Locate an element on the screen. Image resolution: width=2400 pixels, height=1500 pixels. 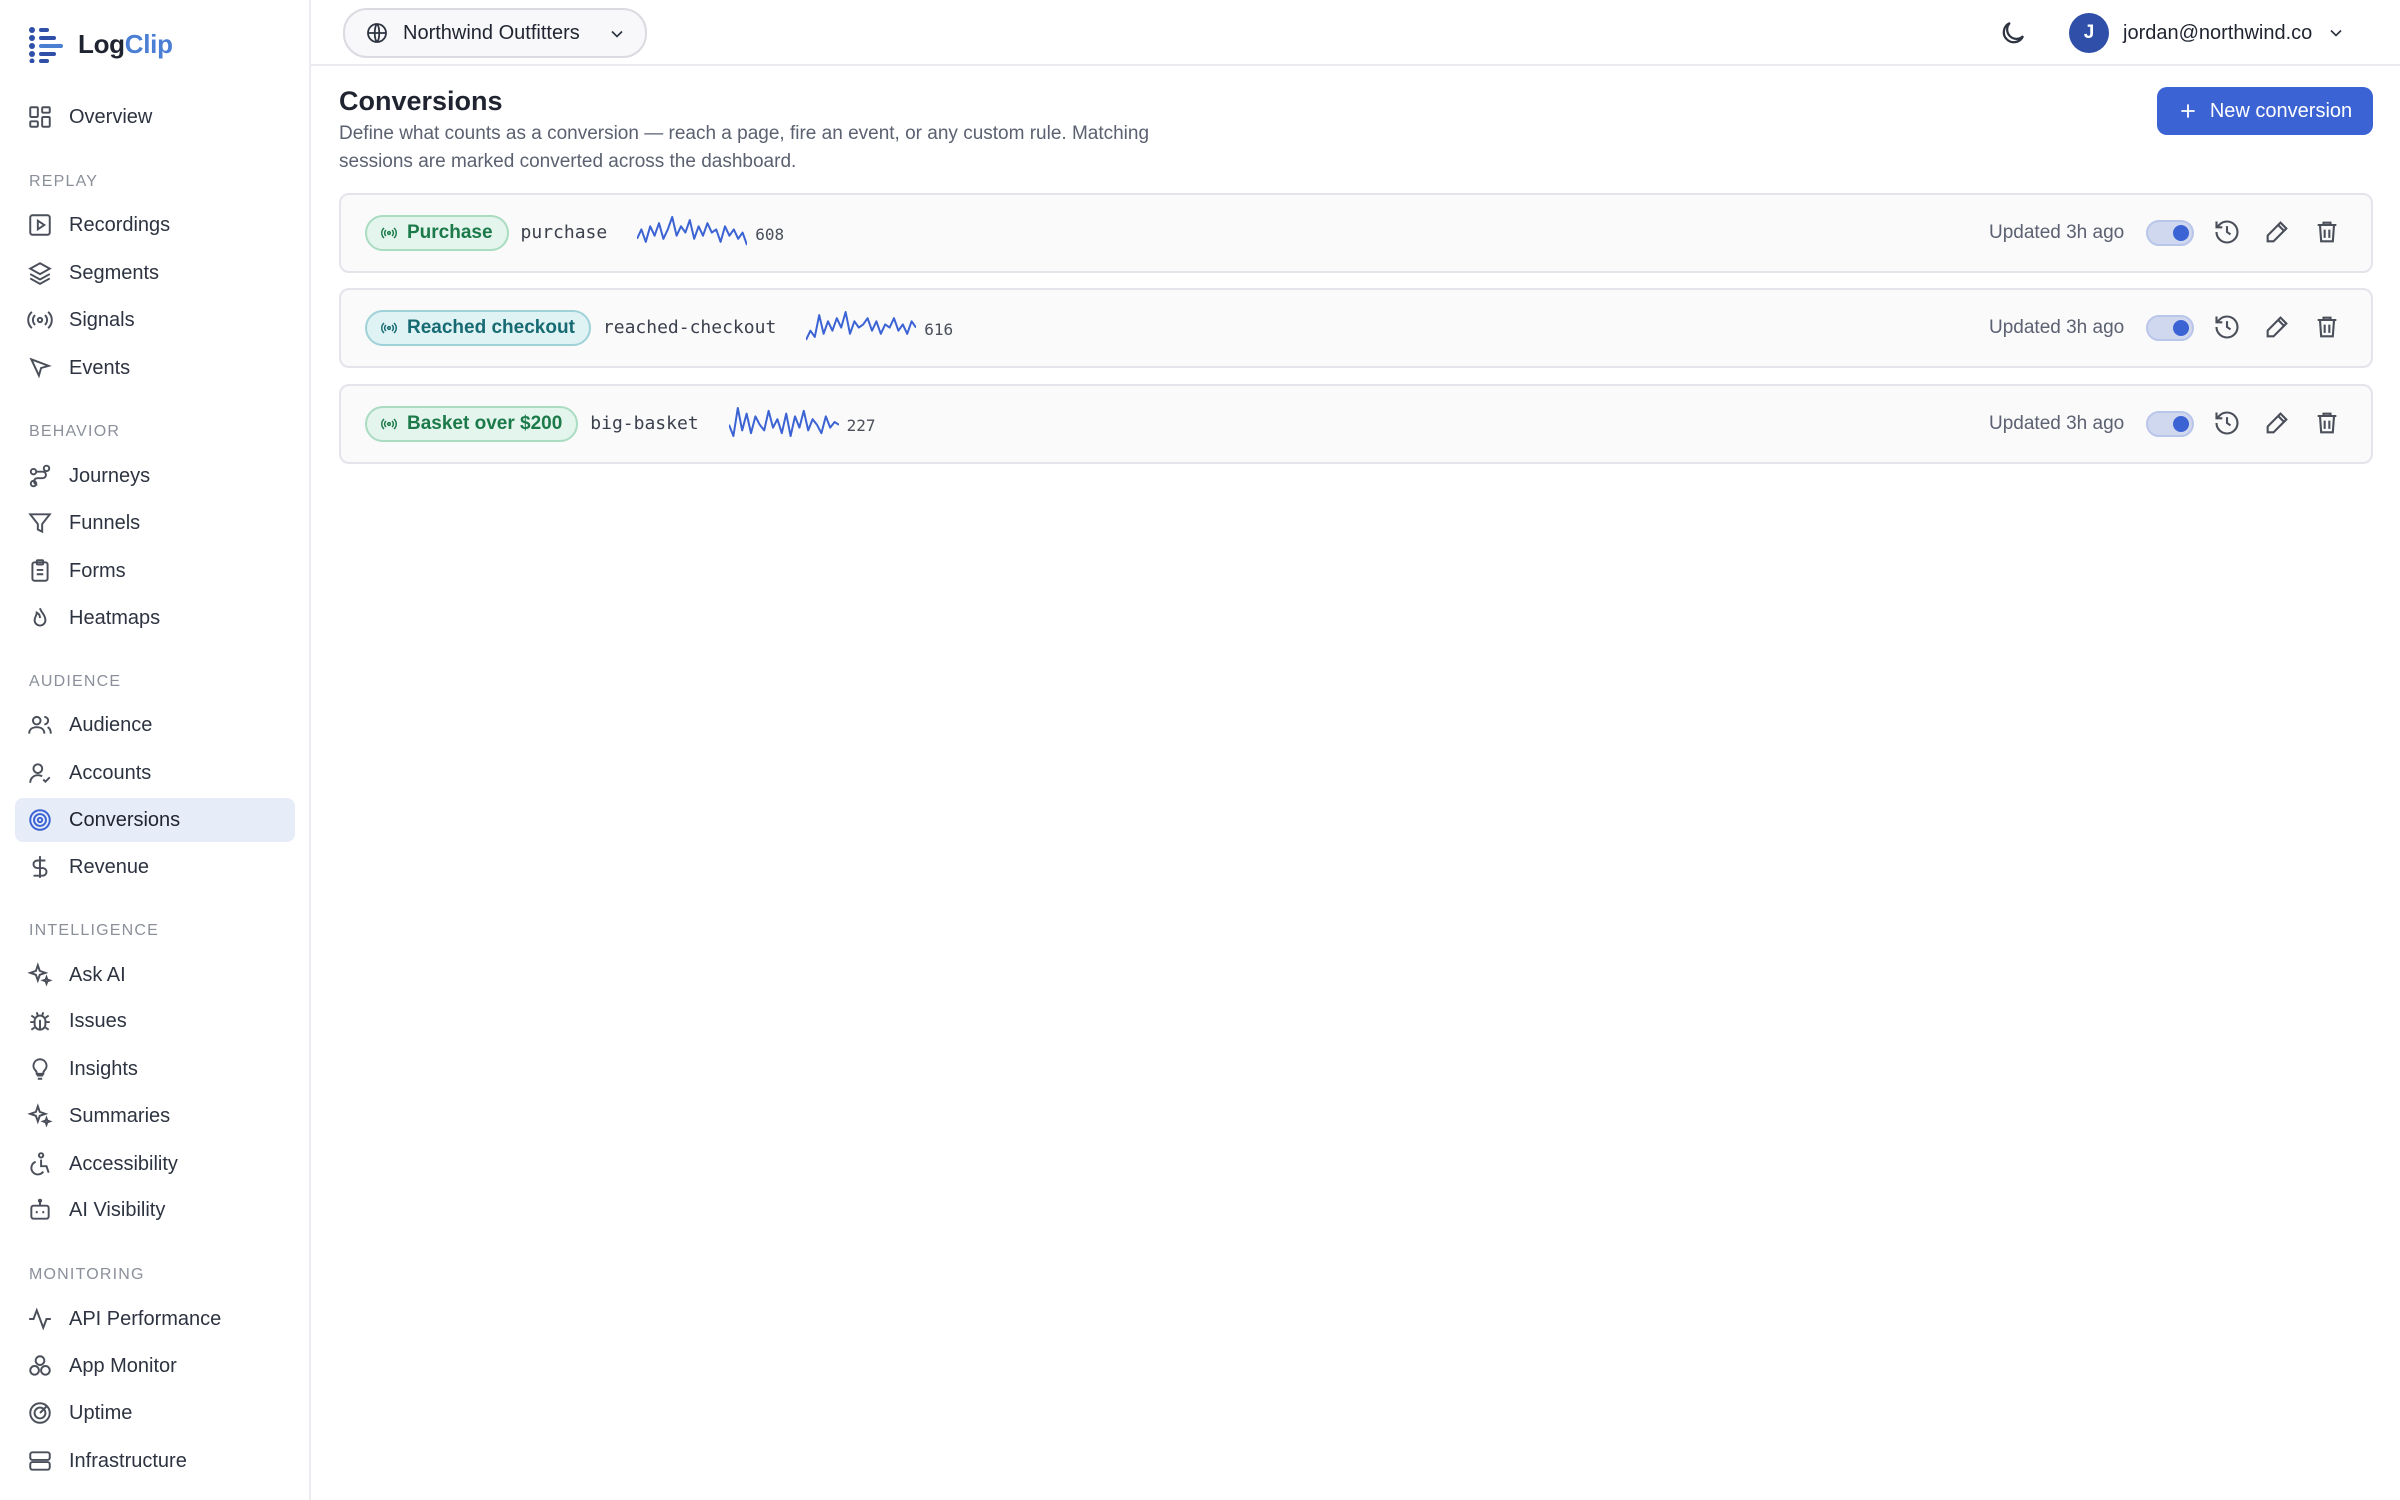
user-email: jordan@northwind.co is located at coordinates (2218, 32).